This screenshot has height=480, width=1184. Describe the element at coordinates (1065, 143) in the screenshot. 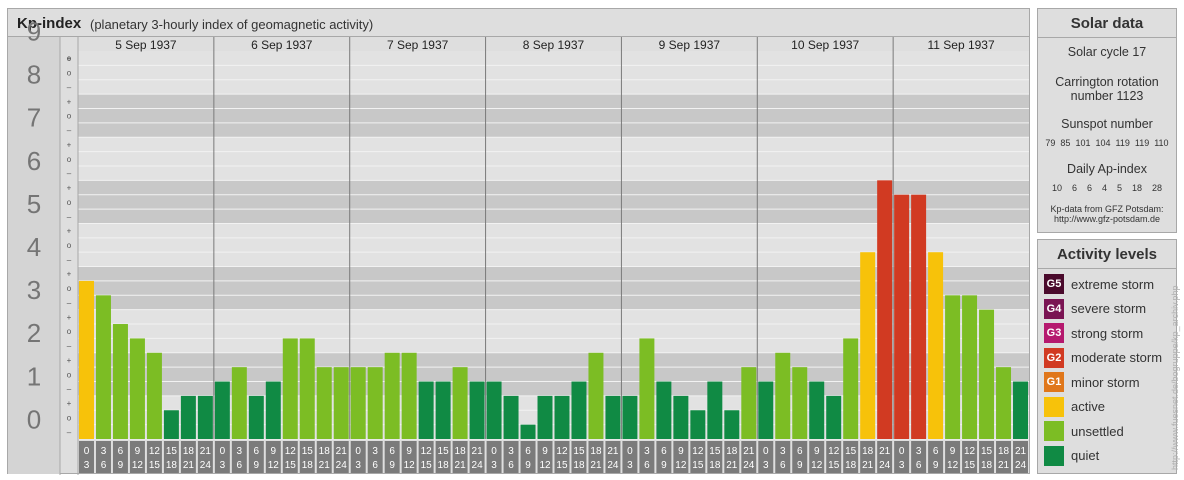

I see `sunspot-value: 85` at that location.